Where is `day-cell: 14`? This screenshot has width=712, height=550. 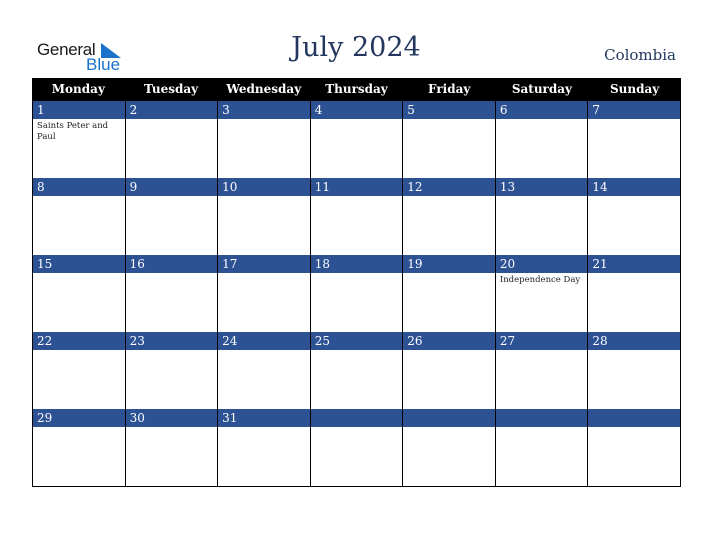
day-cell: 14 is located at coordinates (634, 216).